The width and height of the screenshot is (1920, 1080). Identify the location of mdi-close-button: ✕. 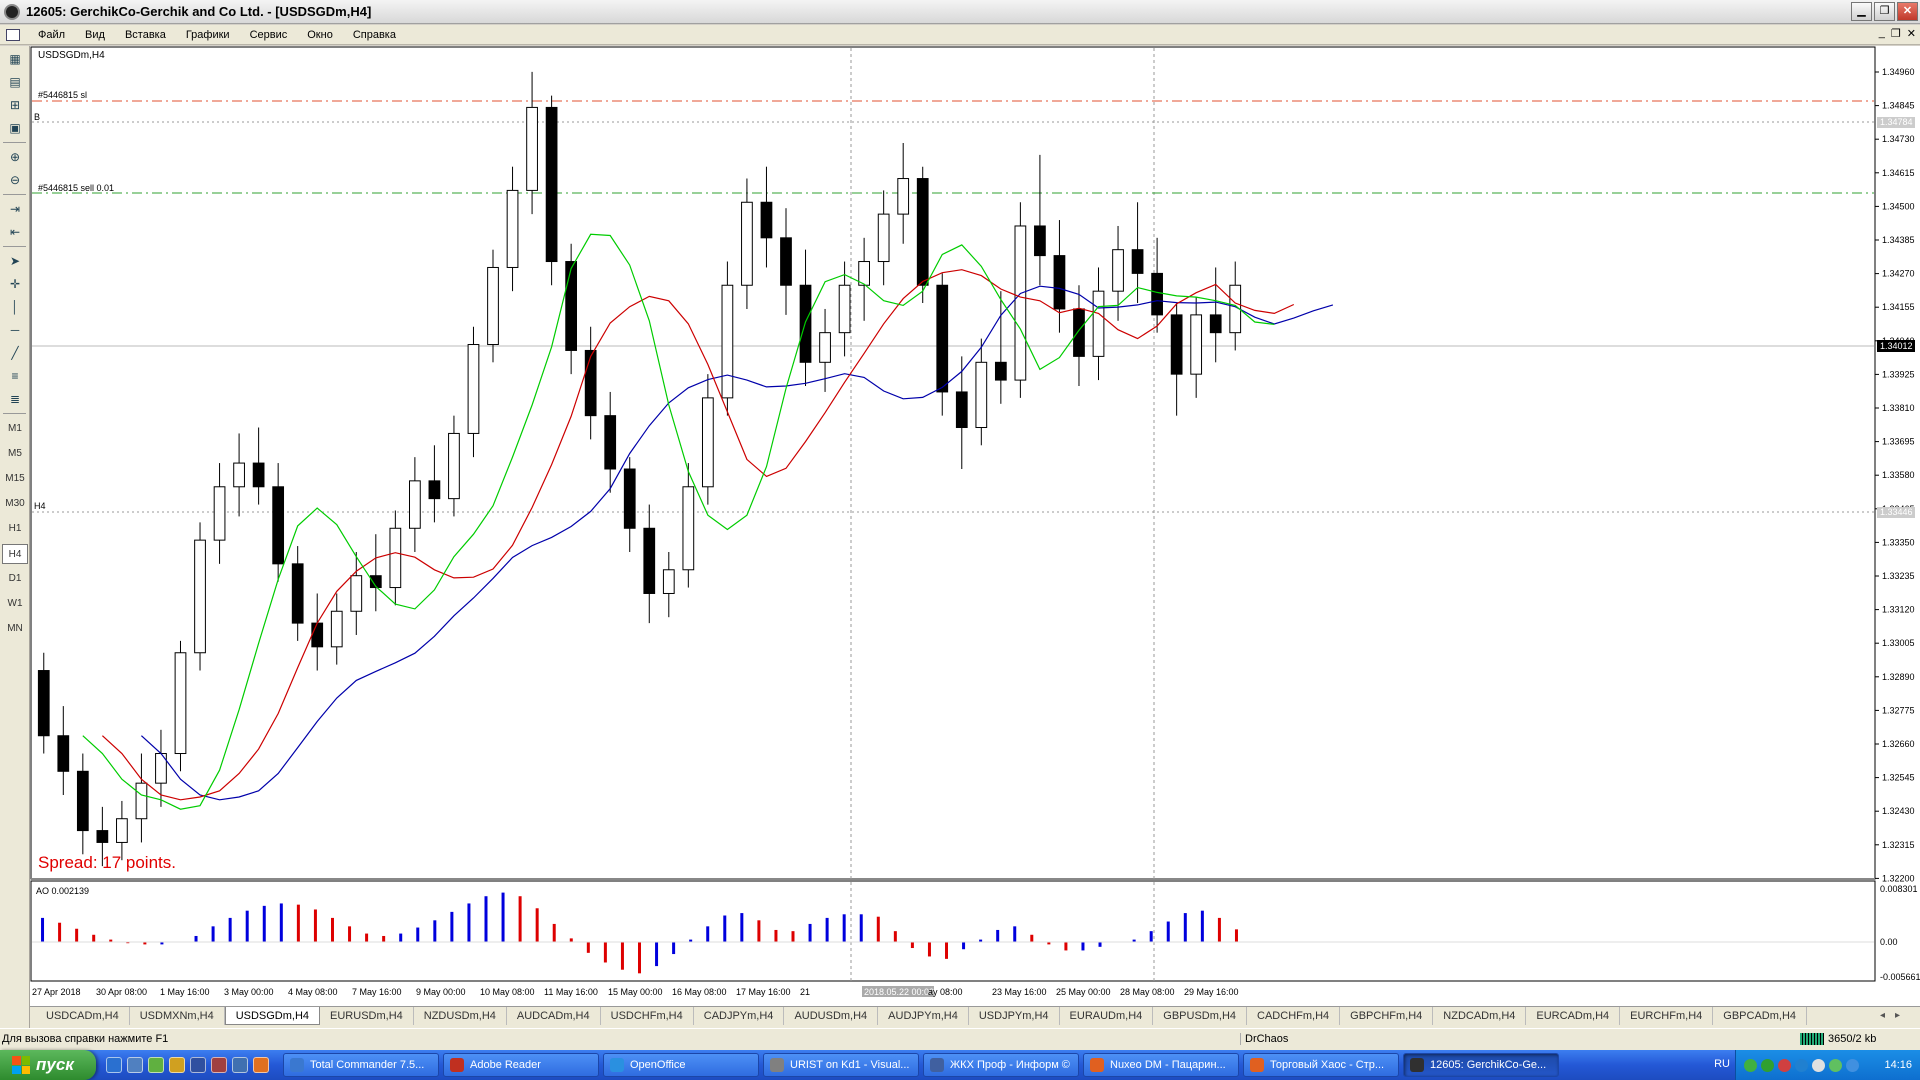
(1911, 33).